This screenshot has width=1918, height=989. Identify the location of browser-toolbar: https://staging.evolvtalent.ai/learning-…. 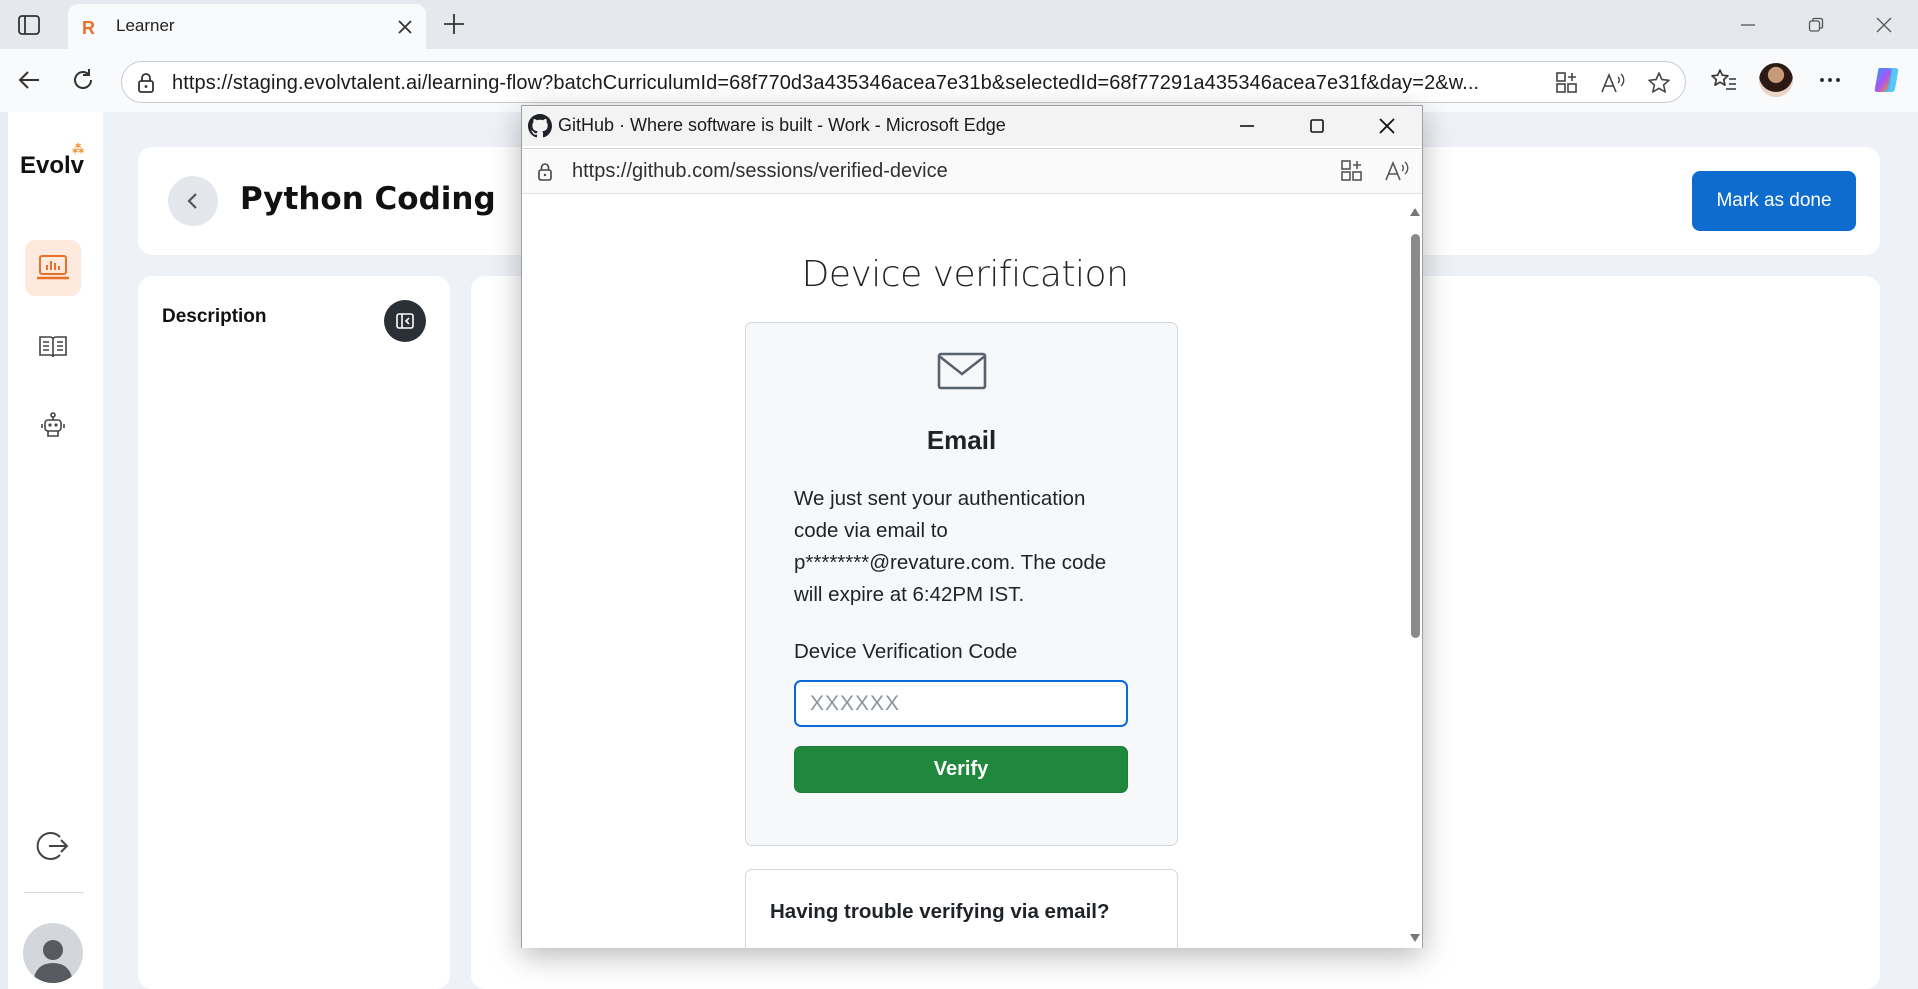
(959, 80).